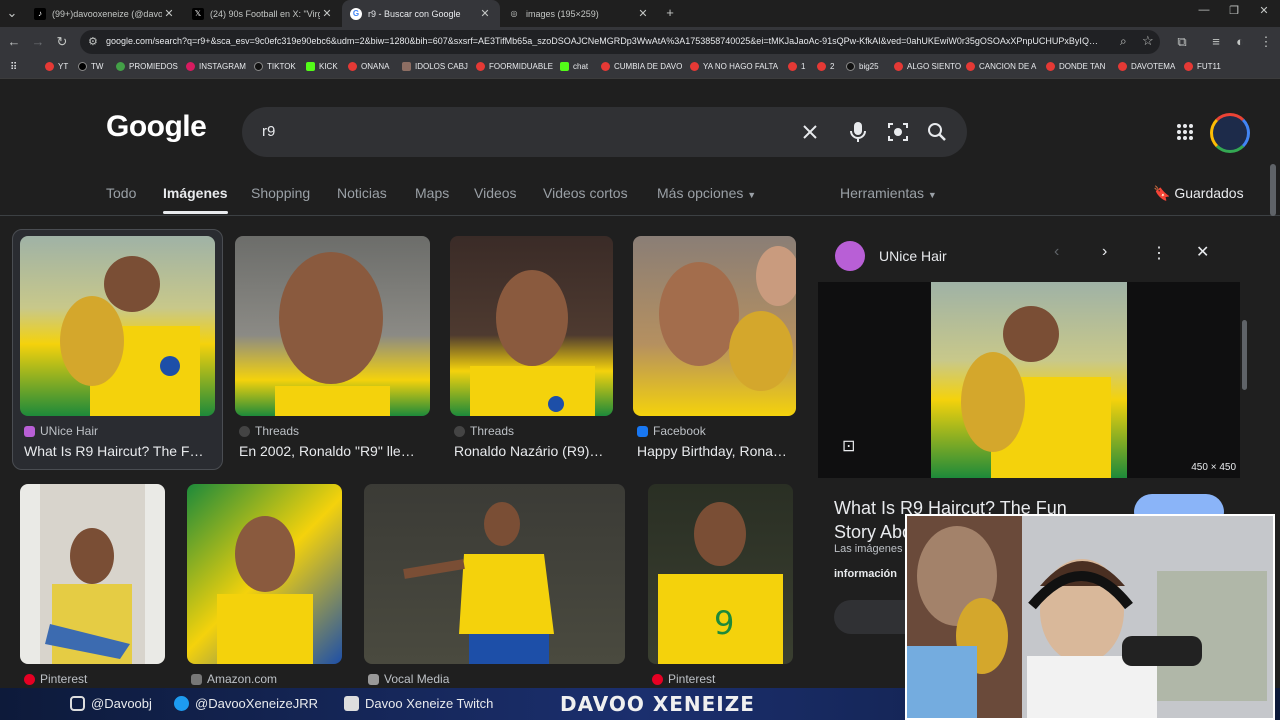 This screenshot has height=720, width=1280. Describe the element at coordinates (734, 66) in the screenshot. I see `bookmark-ya-no: YA NO HAGO FALTA` at that location.